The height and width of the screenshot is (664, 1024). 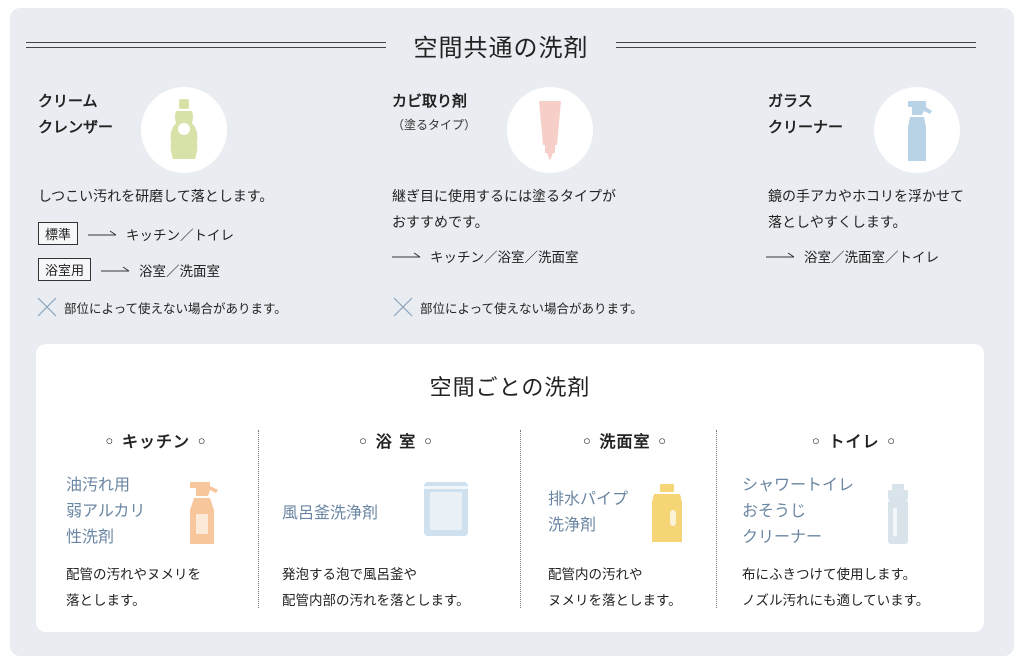 I want to click on usage-places: キッチン／トイレ, so click(x=180, y=235).